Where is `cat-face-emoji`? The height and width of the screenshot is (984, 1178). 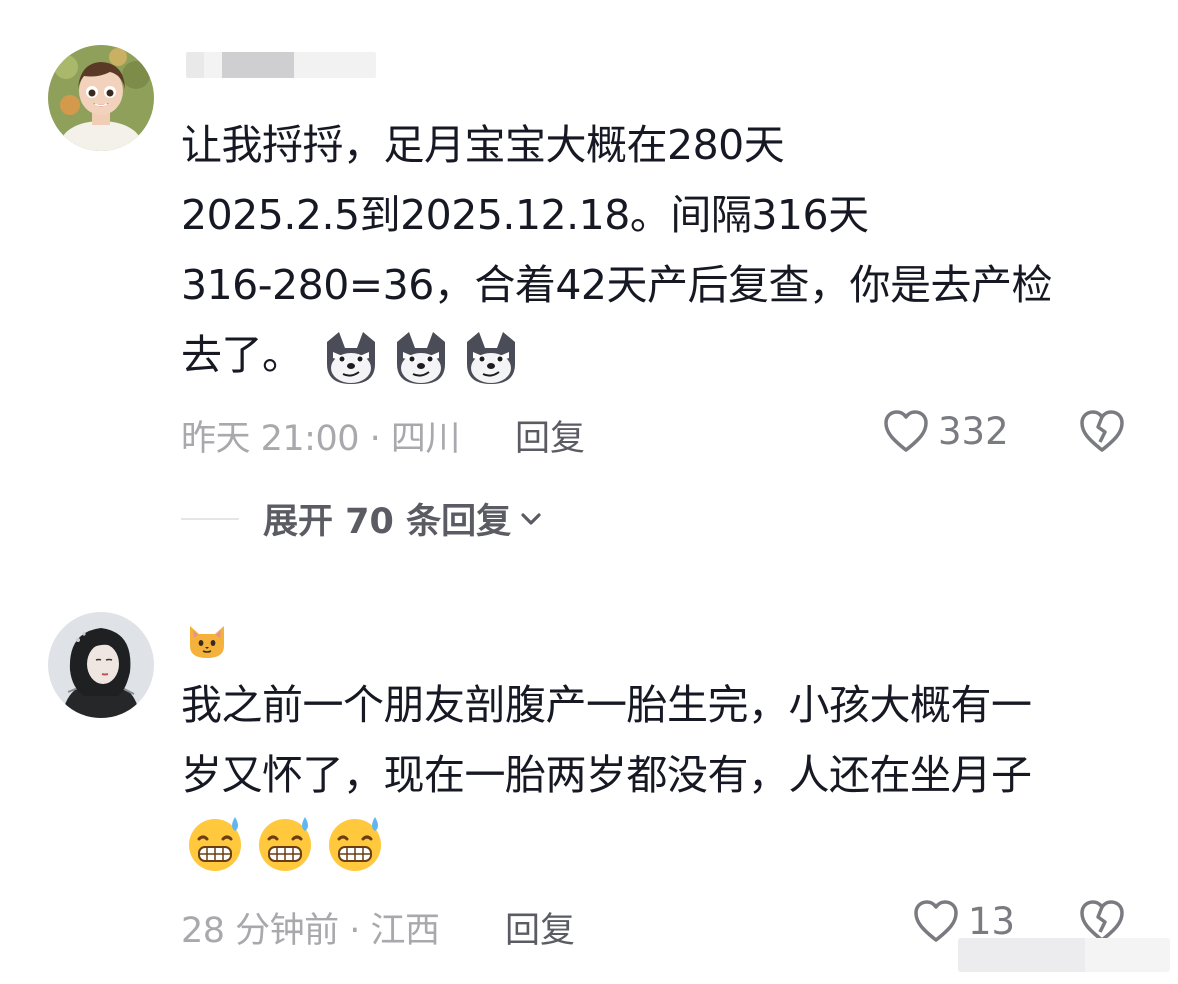 cat-face-emoji is located at coordinates (207, 642).